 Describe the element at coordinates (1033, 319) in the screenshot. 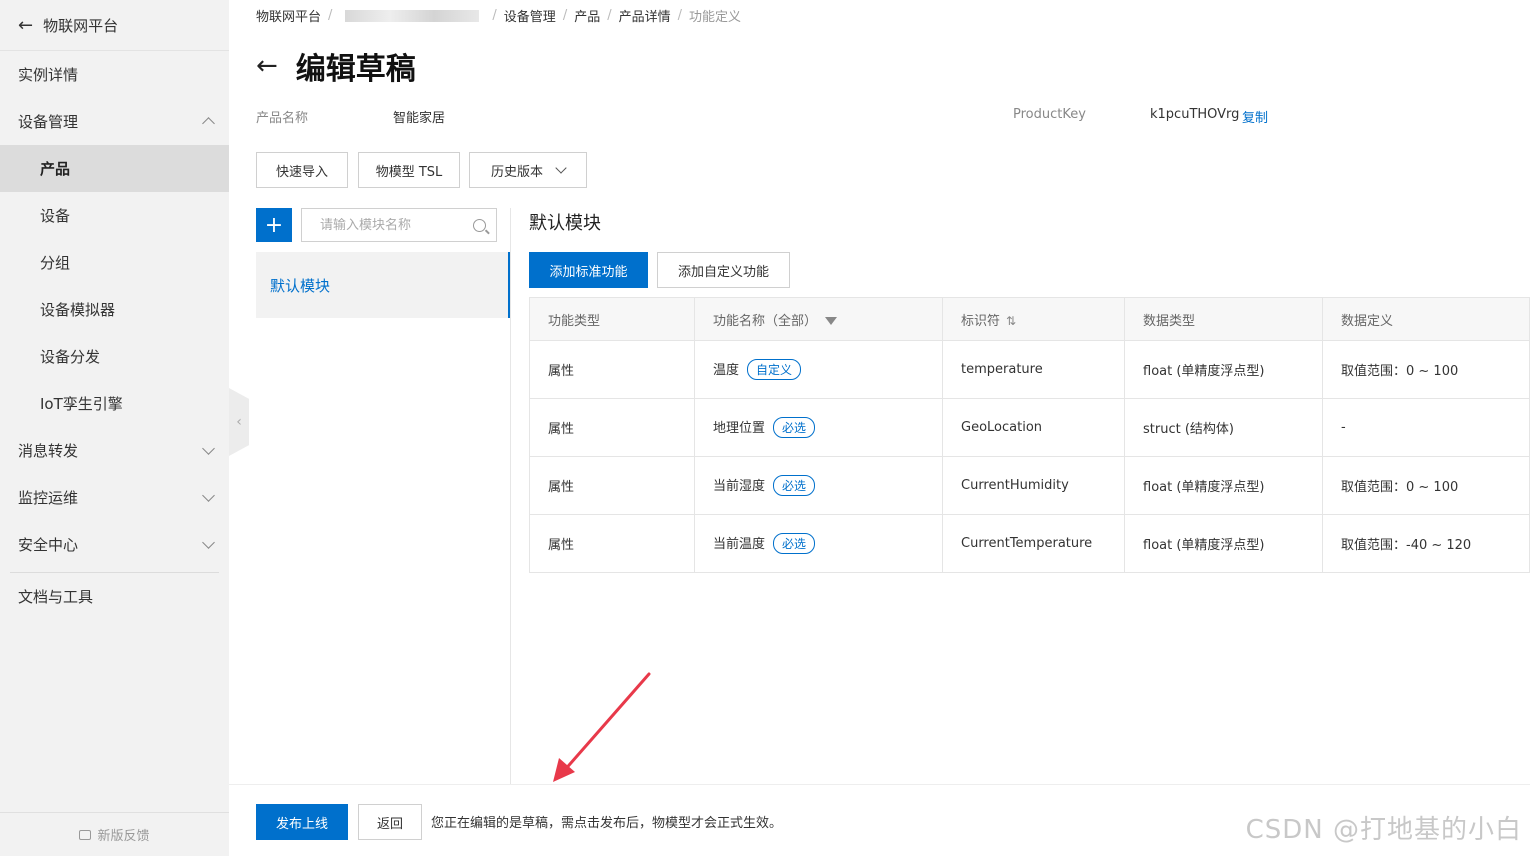

I see `column-header-identifier: 标识符 ⇅` at that location.